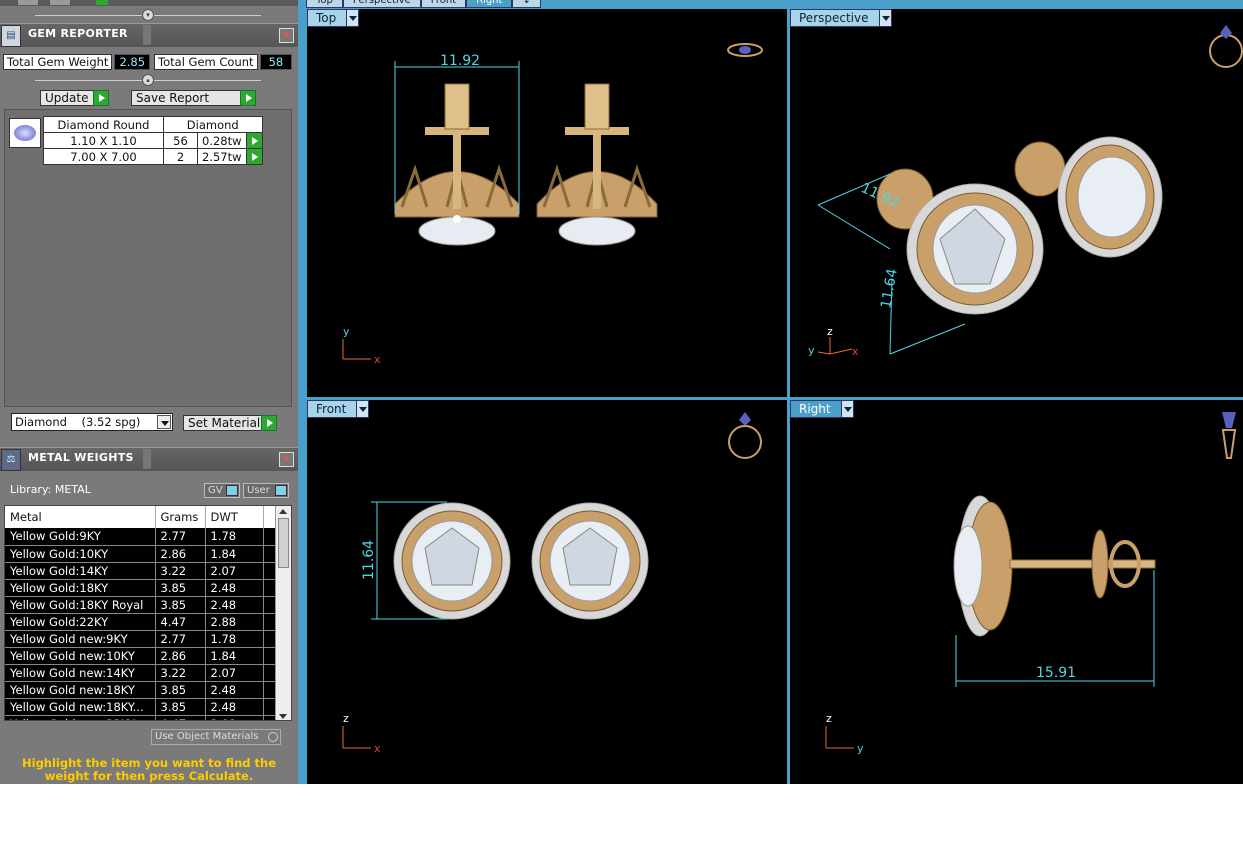  I want to click on gem-row: 7.00 X 7.00 2 2.57tw, so click(153, 156).